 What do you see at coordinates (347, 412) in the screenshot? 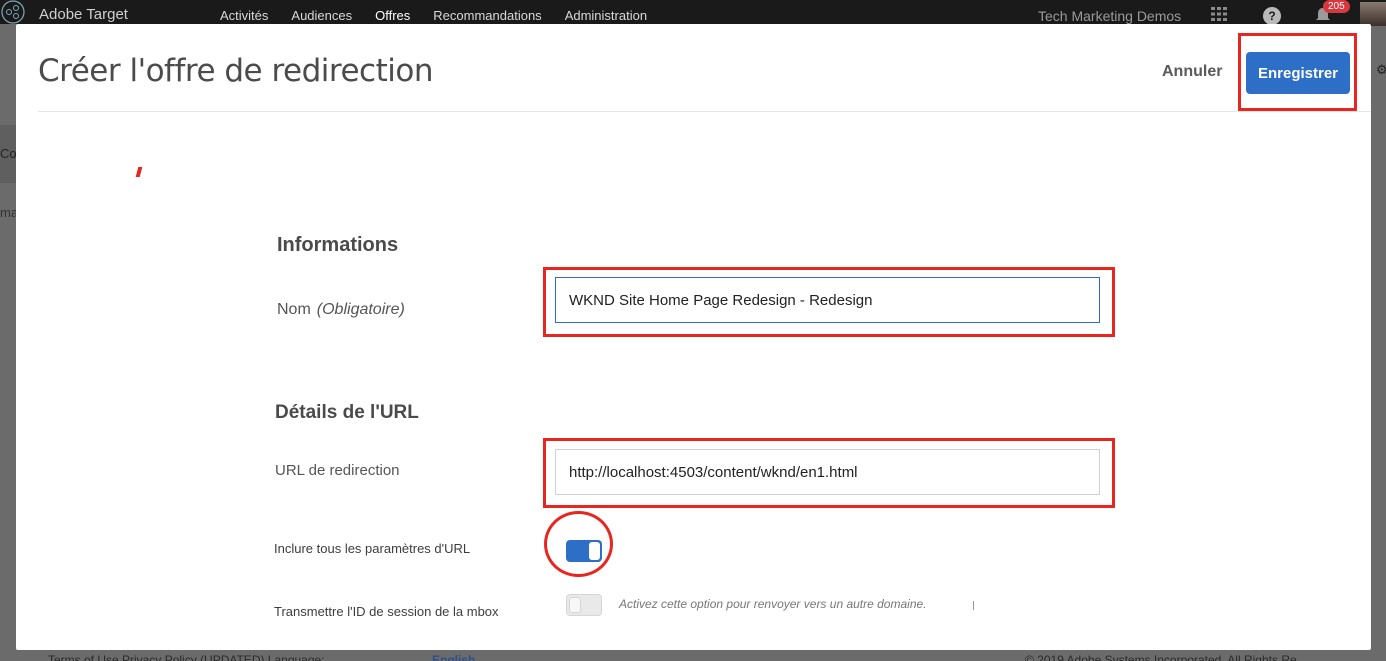
I see `url-details-section-title: Détails de l'URL` at bounding box center [347, 412].